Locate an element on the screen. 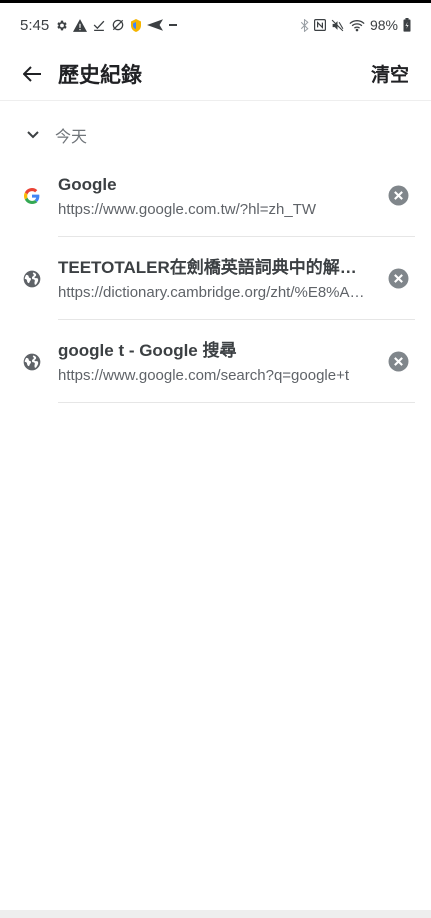  mute-icon is located at coordinates (337, 25).